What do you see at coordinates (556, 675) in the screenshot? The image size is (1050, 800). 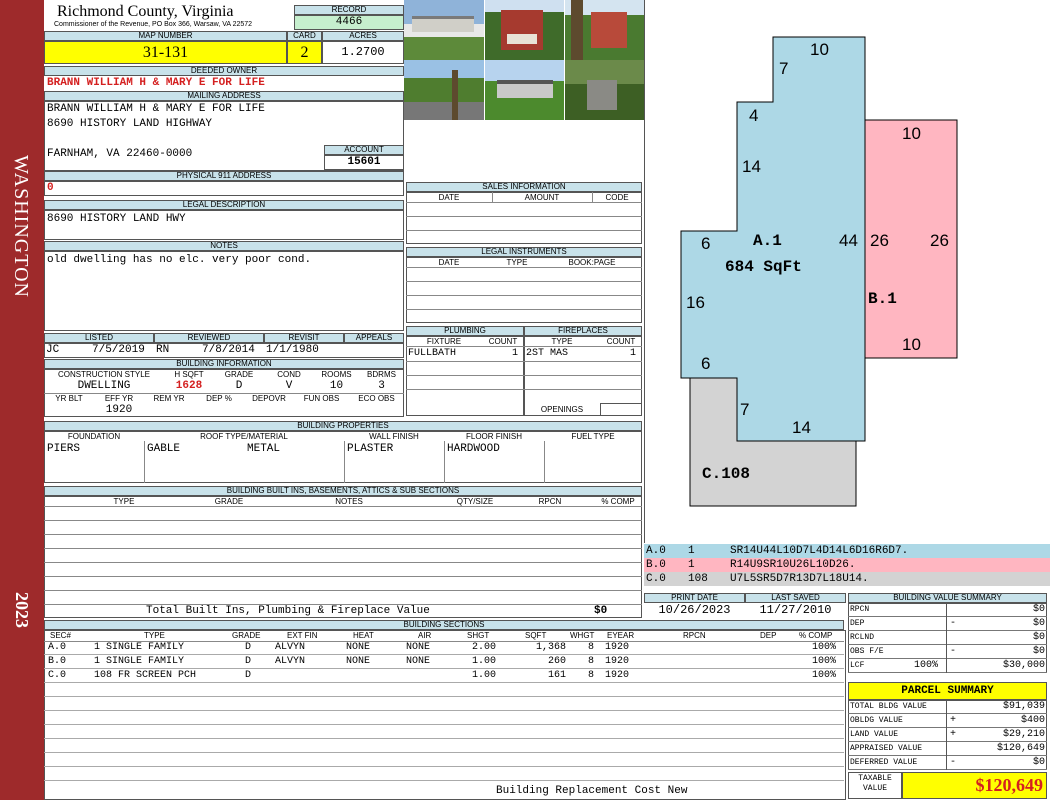 I see `row-sqft: 161` at bounding box center [556, 675].